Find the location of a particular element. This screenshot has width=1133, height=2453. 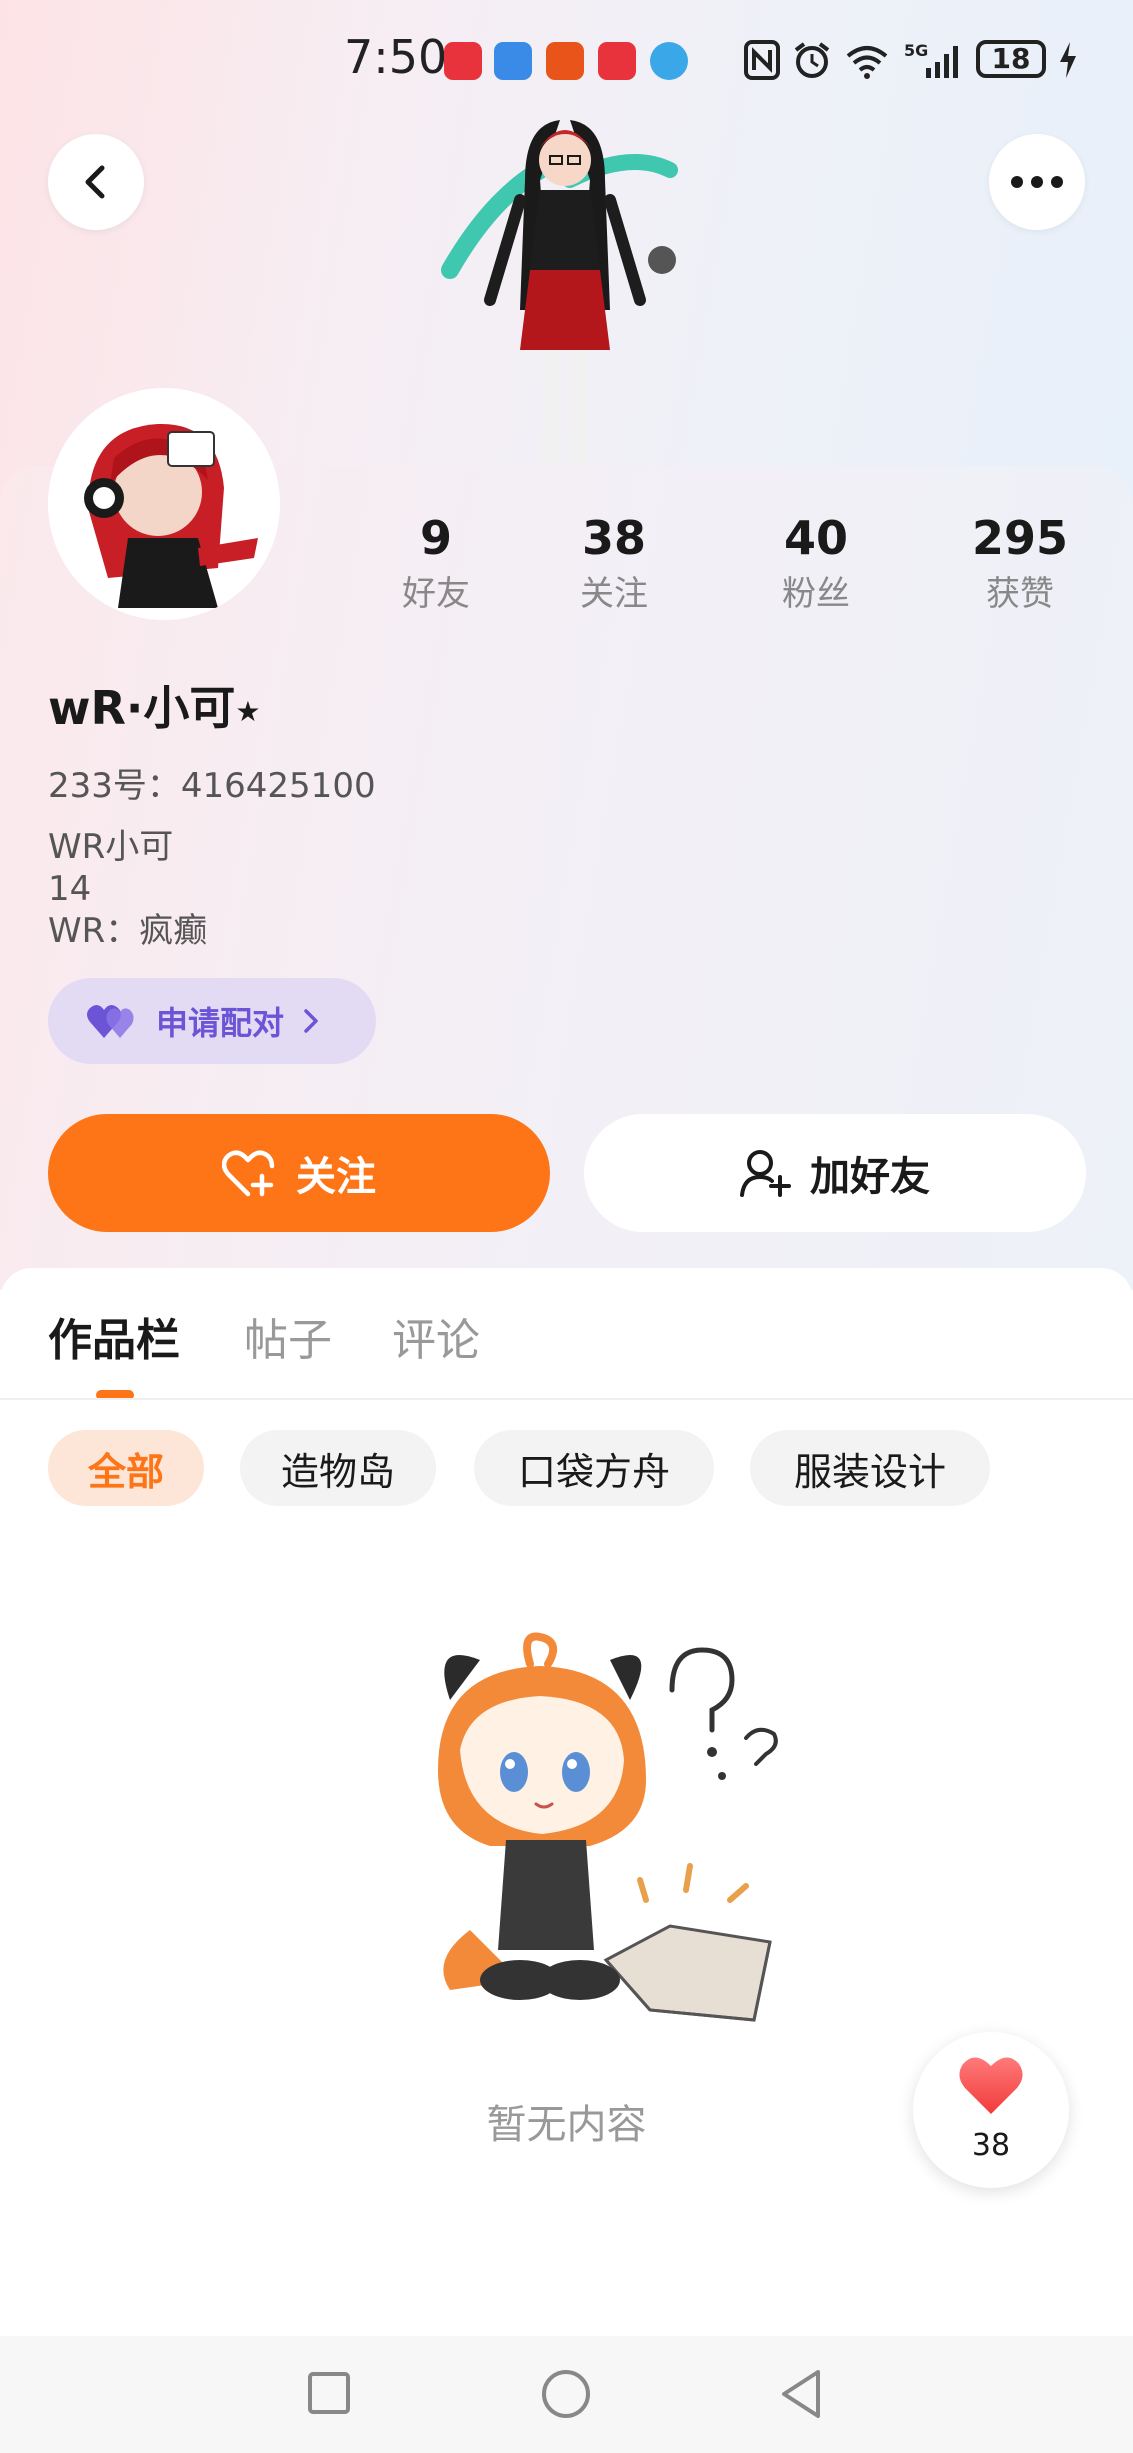

request-pair-label: 申请配对 is located at coordinates (220, 1023).